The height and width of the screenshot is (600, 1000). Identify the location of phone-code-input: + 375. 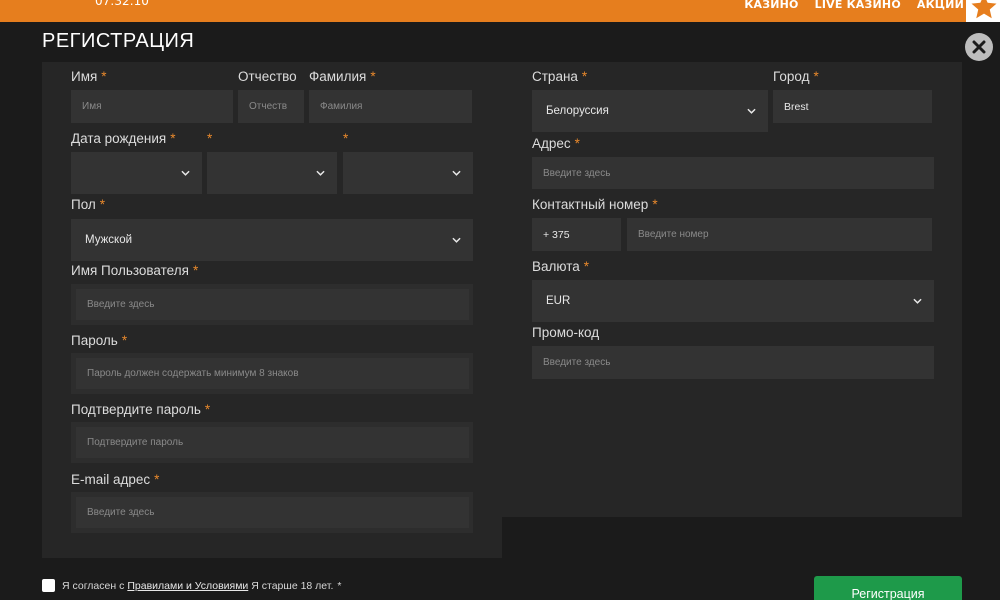
(576, 234).